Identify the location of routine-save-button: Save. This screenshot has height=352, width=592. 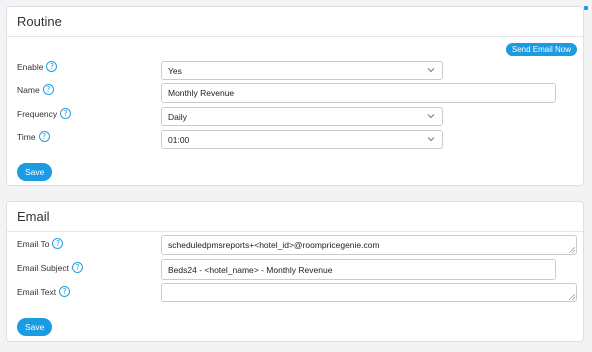
(35, 172).